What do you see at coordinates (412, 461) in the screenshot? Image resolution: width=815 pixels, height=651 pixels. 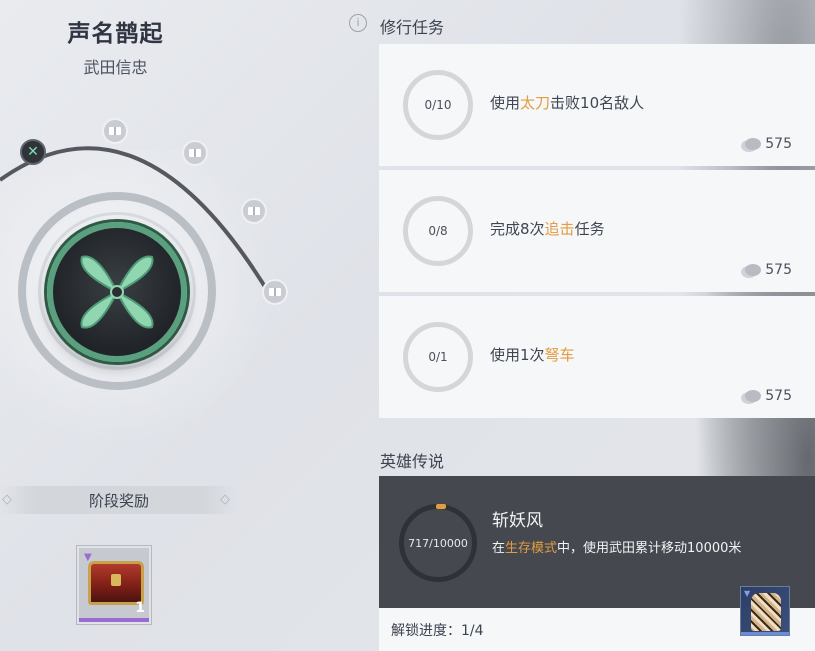 I see `hero-section-title: 英雄传说` at bounding box center [412, 461].